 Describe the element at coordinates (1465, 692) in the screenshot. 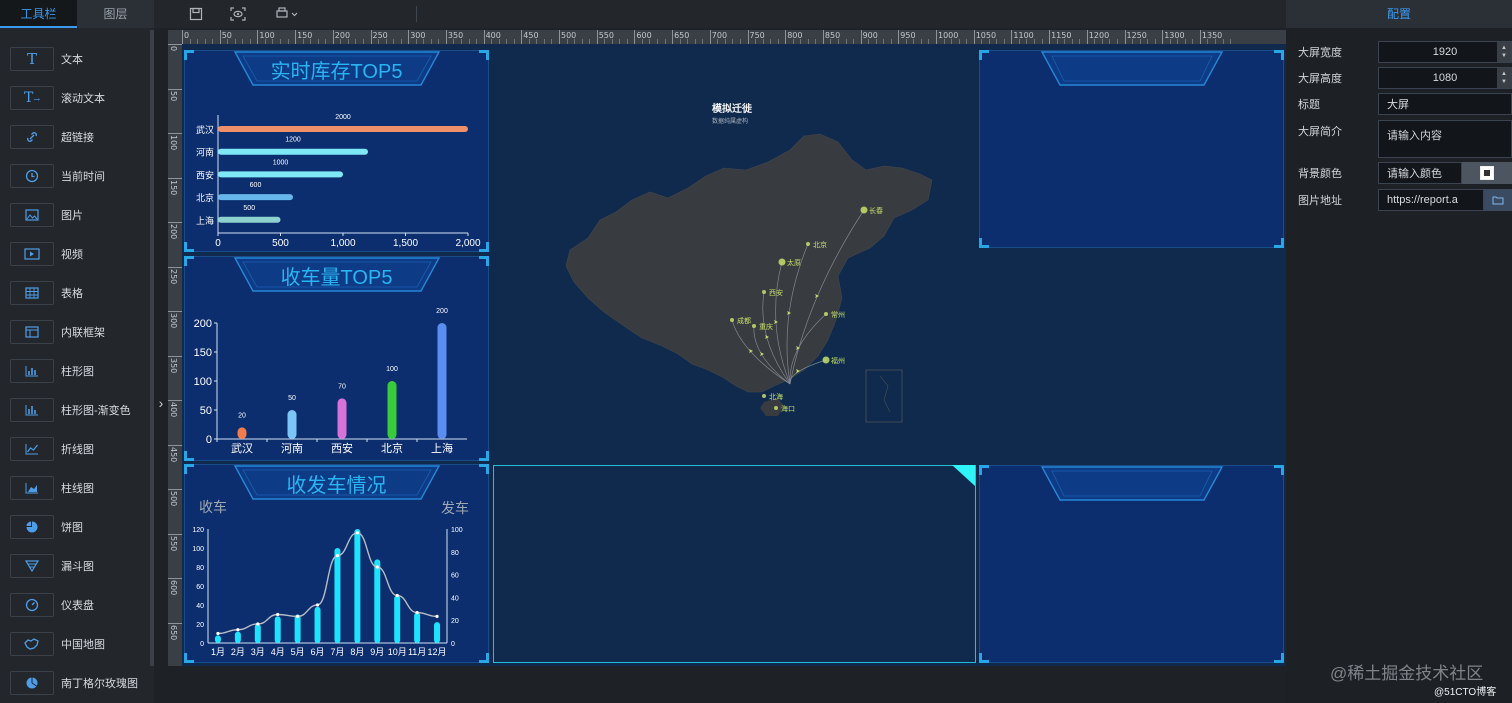

I see `watermark-51cto: @51CTO博客` at that location.